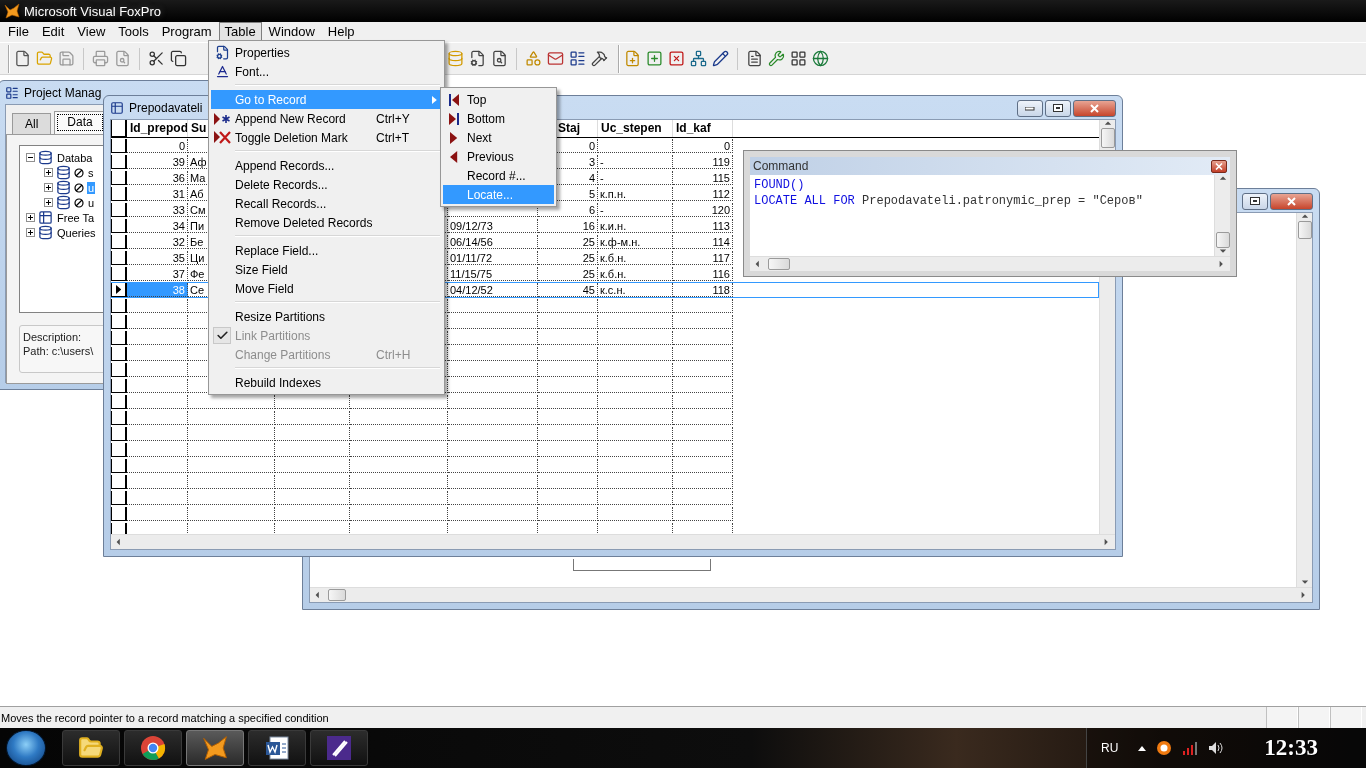 The image size is (1366, 768). Describe the element at coordinates (91, 202) in the screenshot. I see `tree-item: u` at that location.